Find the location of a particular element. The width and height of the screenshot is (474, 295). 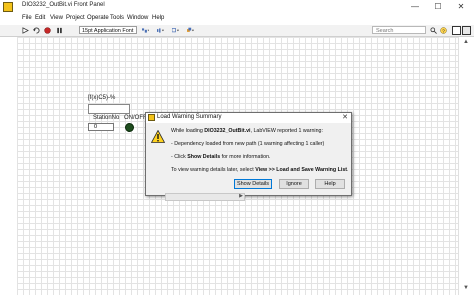

labview-vi-icon is located at coordinates (8, 7).